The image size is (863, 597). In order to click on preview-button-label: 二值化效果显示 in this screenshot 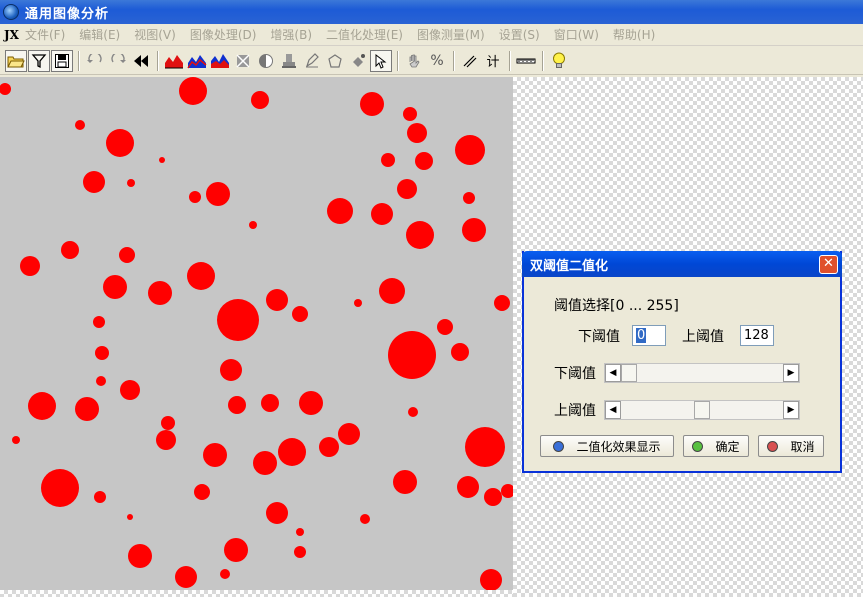, I will do `click(618, 446)`.